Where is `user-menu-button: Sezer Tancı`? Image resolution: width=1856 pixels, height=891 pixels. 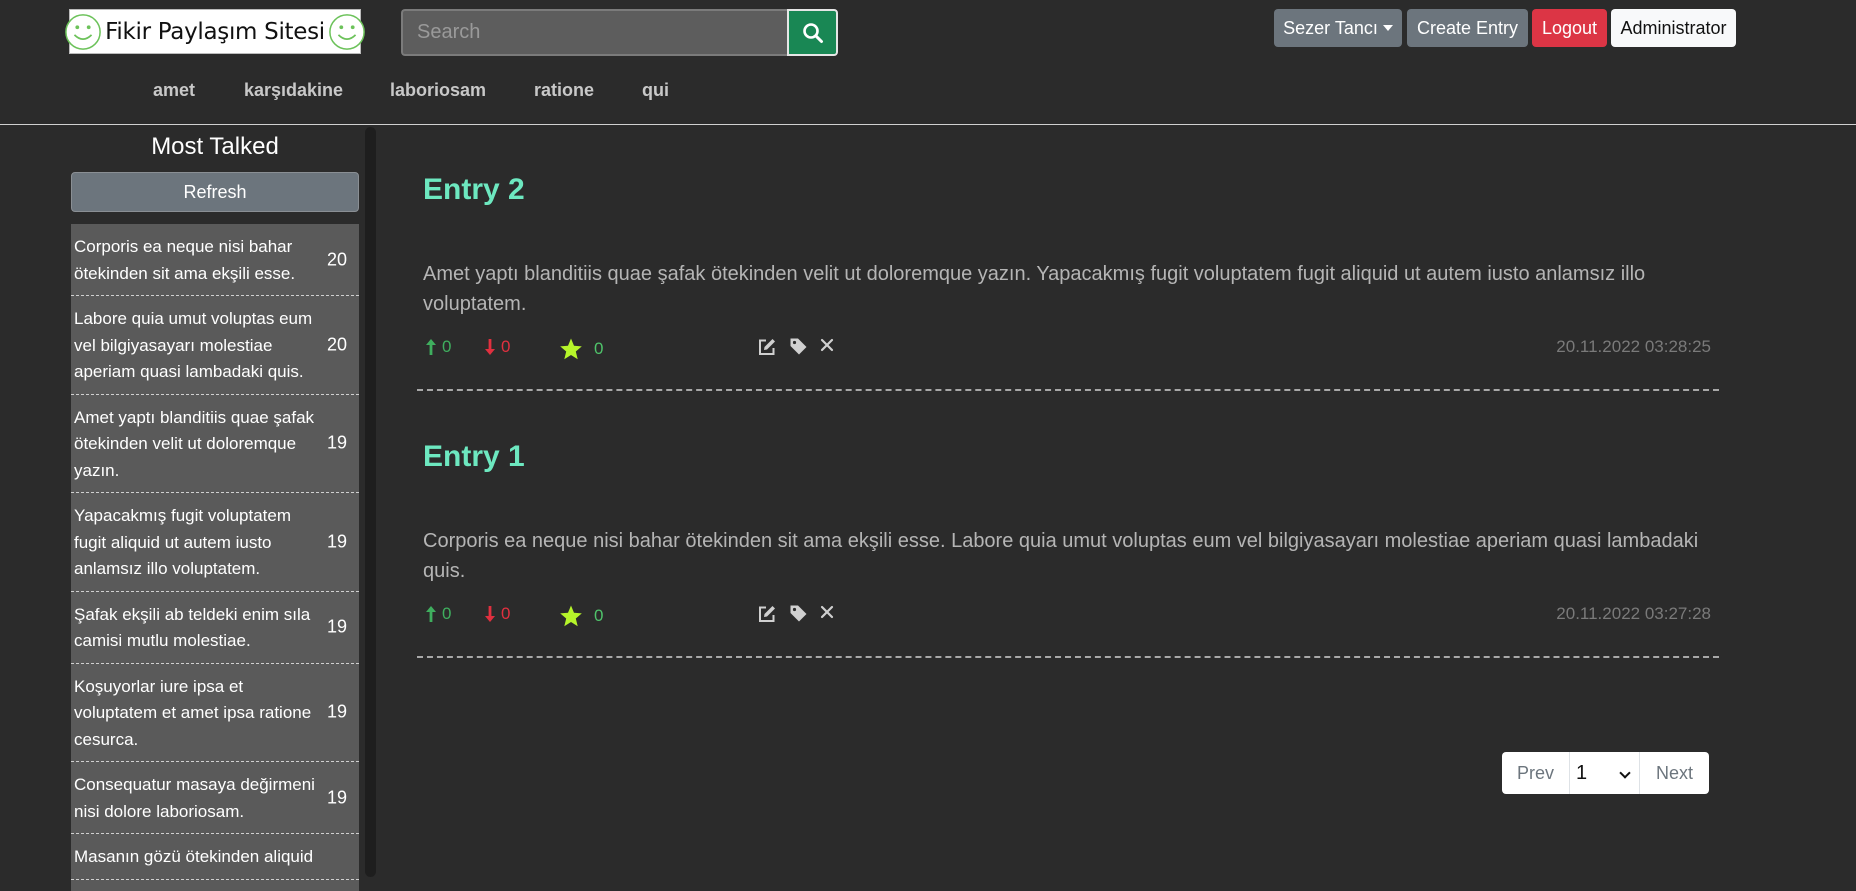
user-menu-button: Sezer Tancı is located at coordinates (1338, 28).